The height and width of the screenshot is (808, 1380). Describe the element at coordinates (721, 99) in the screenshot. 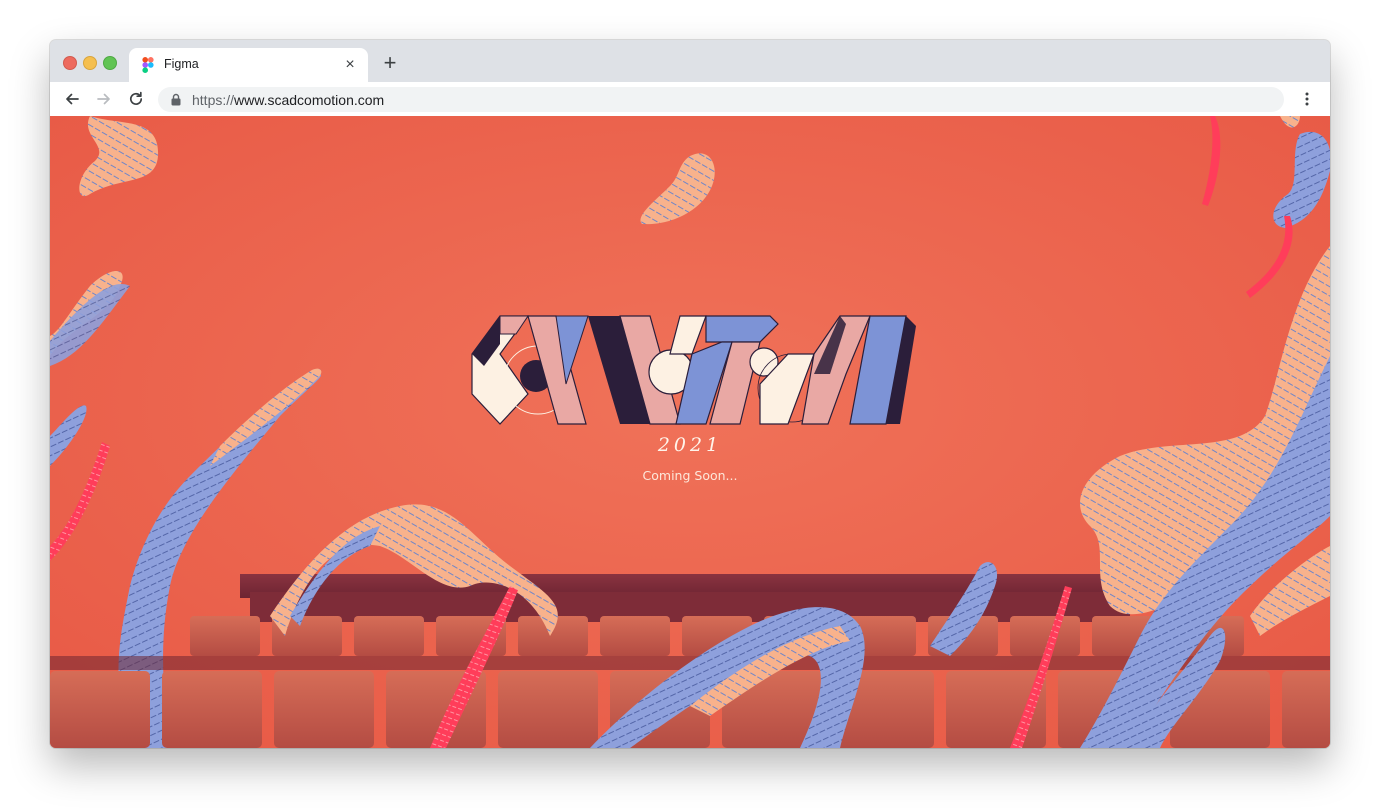

I see `address-bar: https://www.scadcomotion.com` at that location.